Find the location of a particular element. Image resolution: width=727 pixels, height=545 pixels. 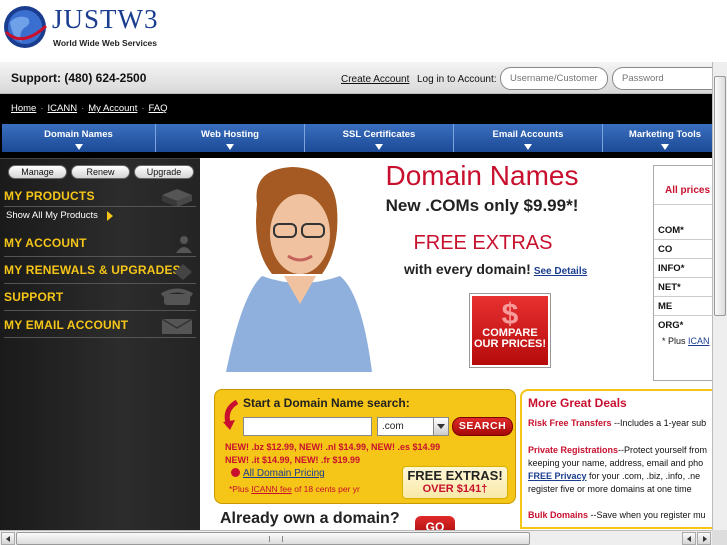

free-extras-badge-title: FREE EXTRAS! is located at coordinates (455, 475).